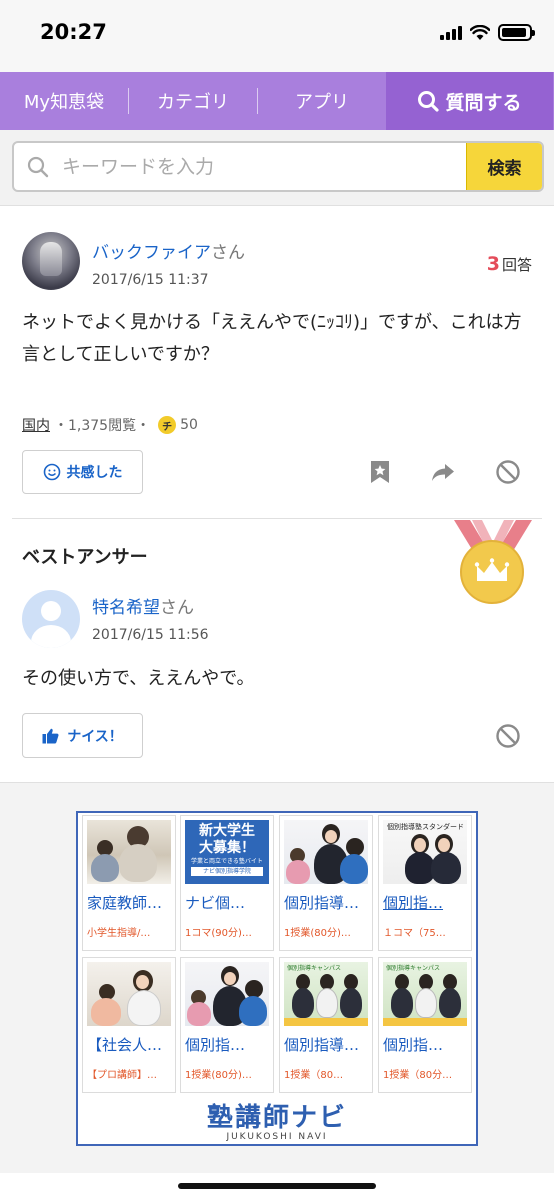 The height and width of the screenshot is (1200, 554). Describe the element at coordinates (151, 253) in the screenshot. I see `questioner-name-text: バックファイア` at that location.